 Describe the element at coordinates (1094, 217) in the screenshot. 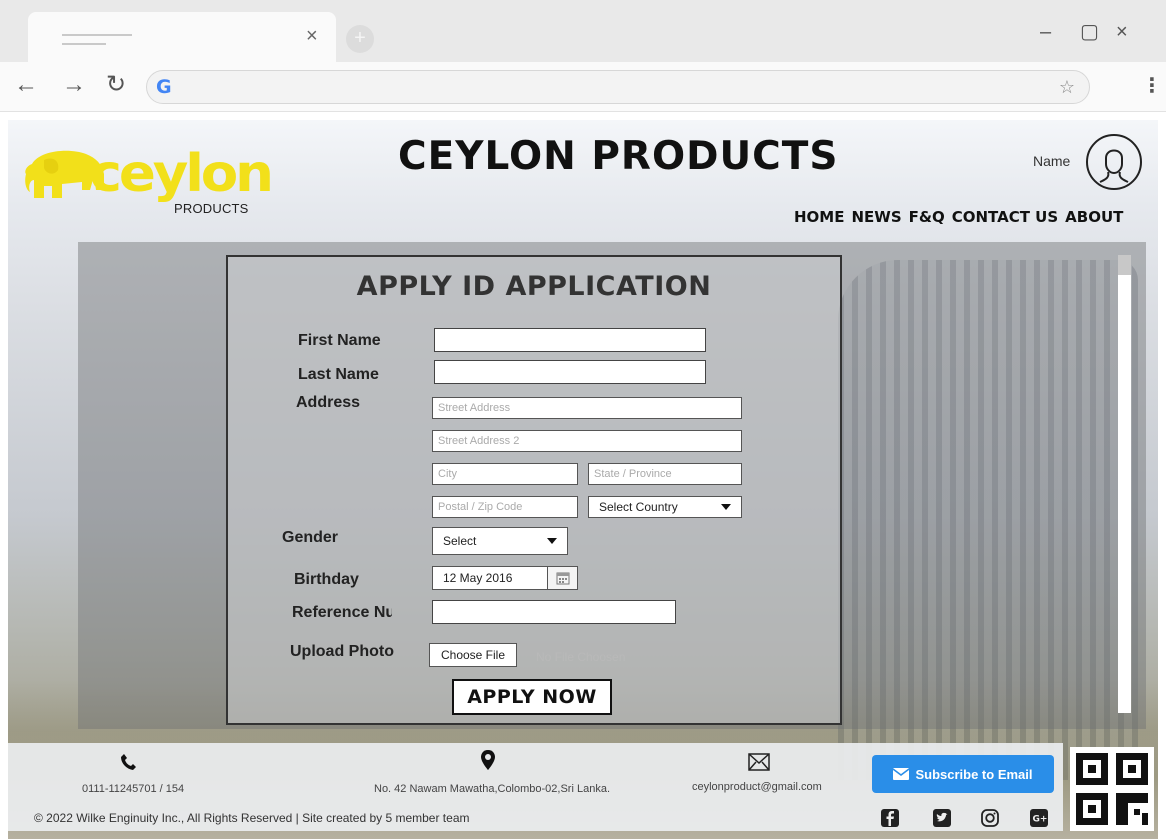

I see `nav-about: ABOUT` at that location.